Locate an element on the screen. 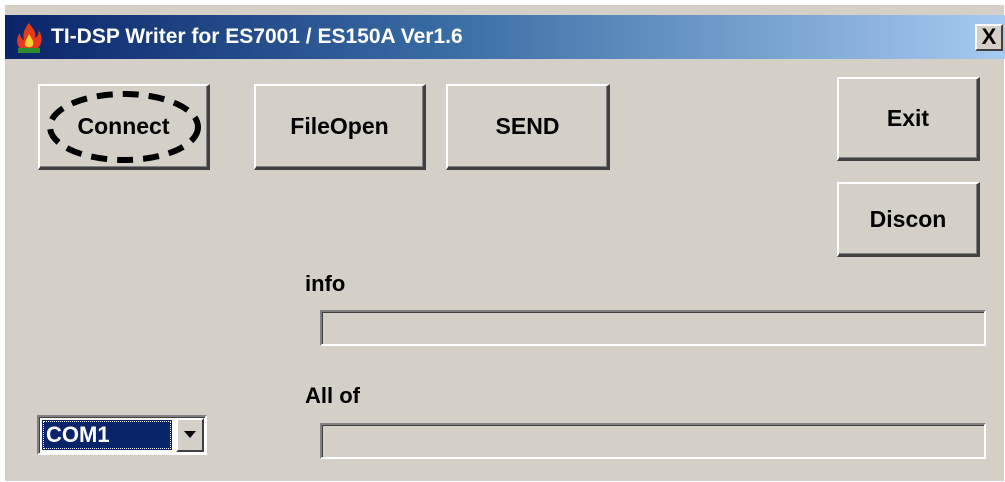 This screenshot has width=1005, height=482. disconnect-button: Discon is located at coordinates (908, 219).